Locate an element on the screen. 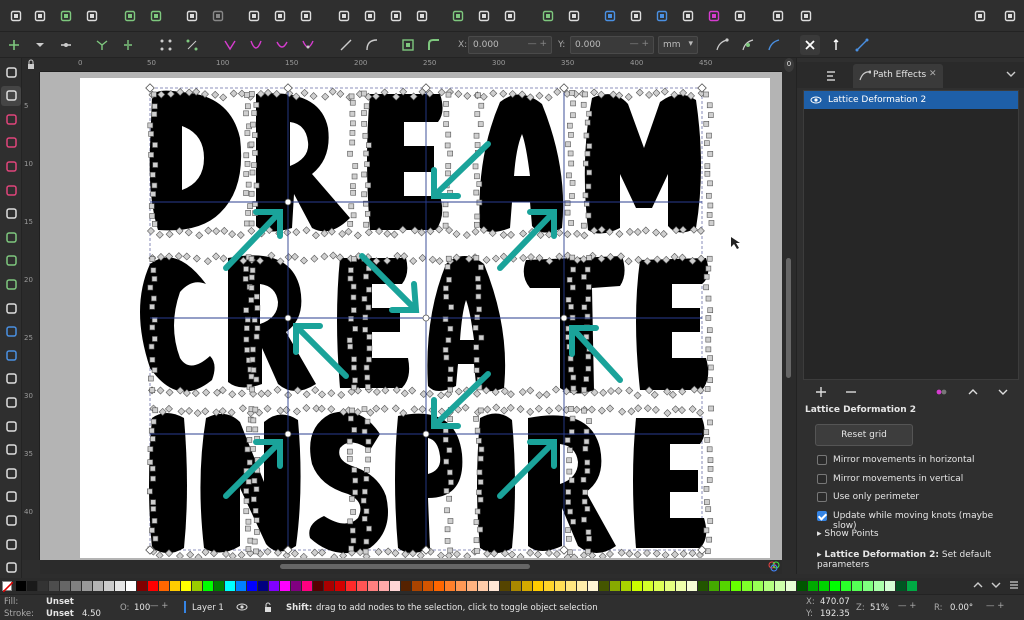 This screenshot has height=620, width=1024. delete-segment-icon is located at coordinates (192, 45).